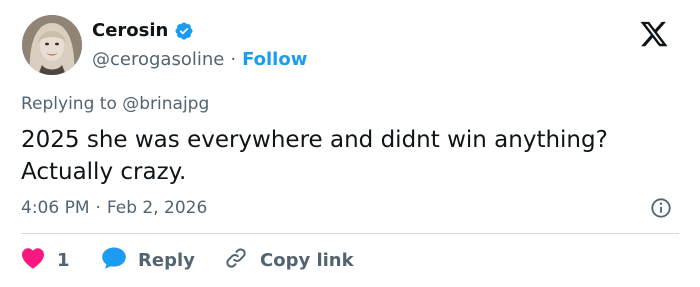  I want to click on reply-mention-link: @brinajpg, so click(165, 104).